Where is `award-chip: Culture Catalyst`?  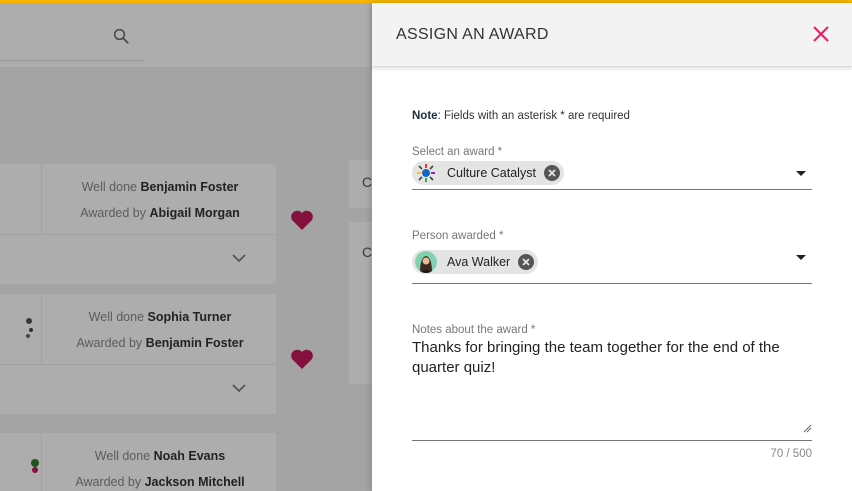
award-chip: Culture Catalyst is located at coordinates (488, 173).